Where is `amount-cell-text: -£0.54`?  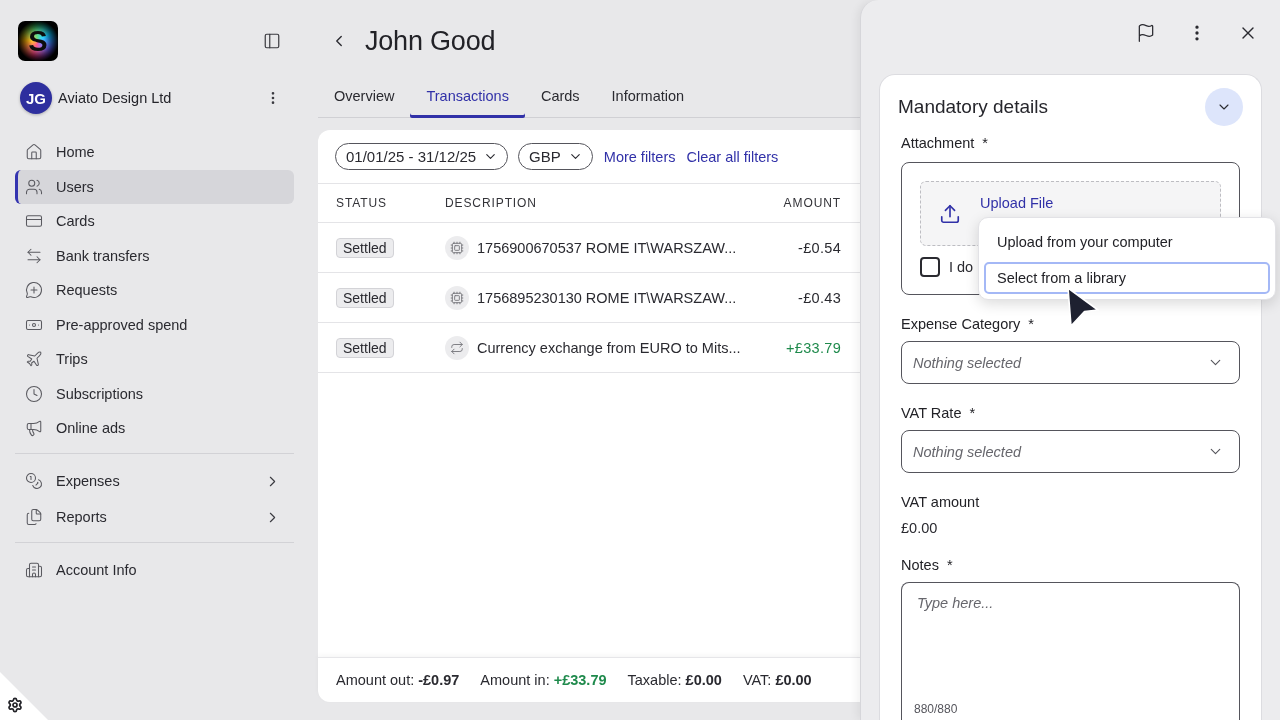
amount-cell-text: -£0.54 is located at coordinates (819, 247).